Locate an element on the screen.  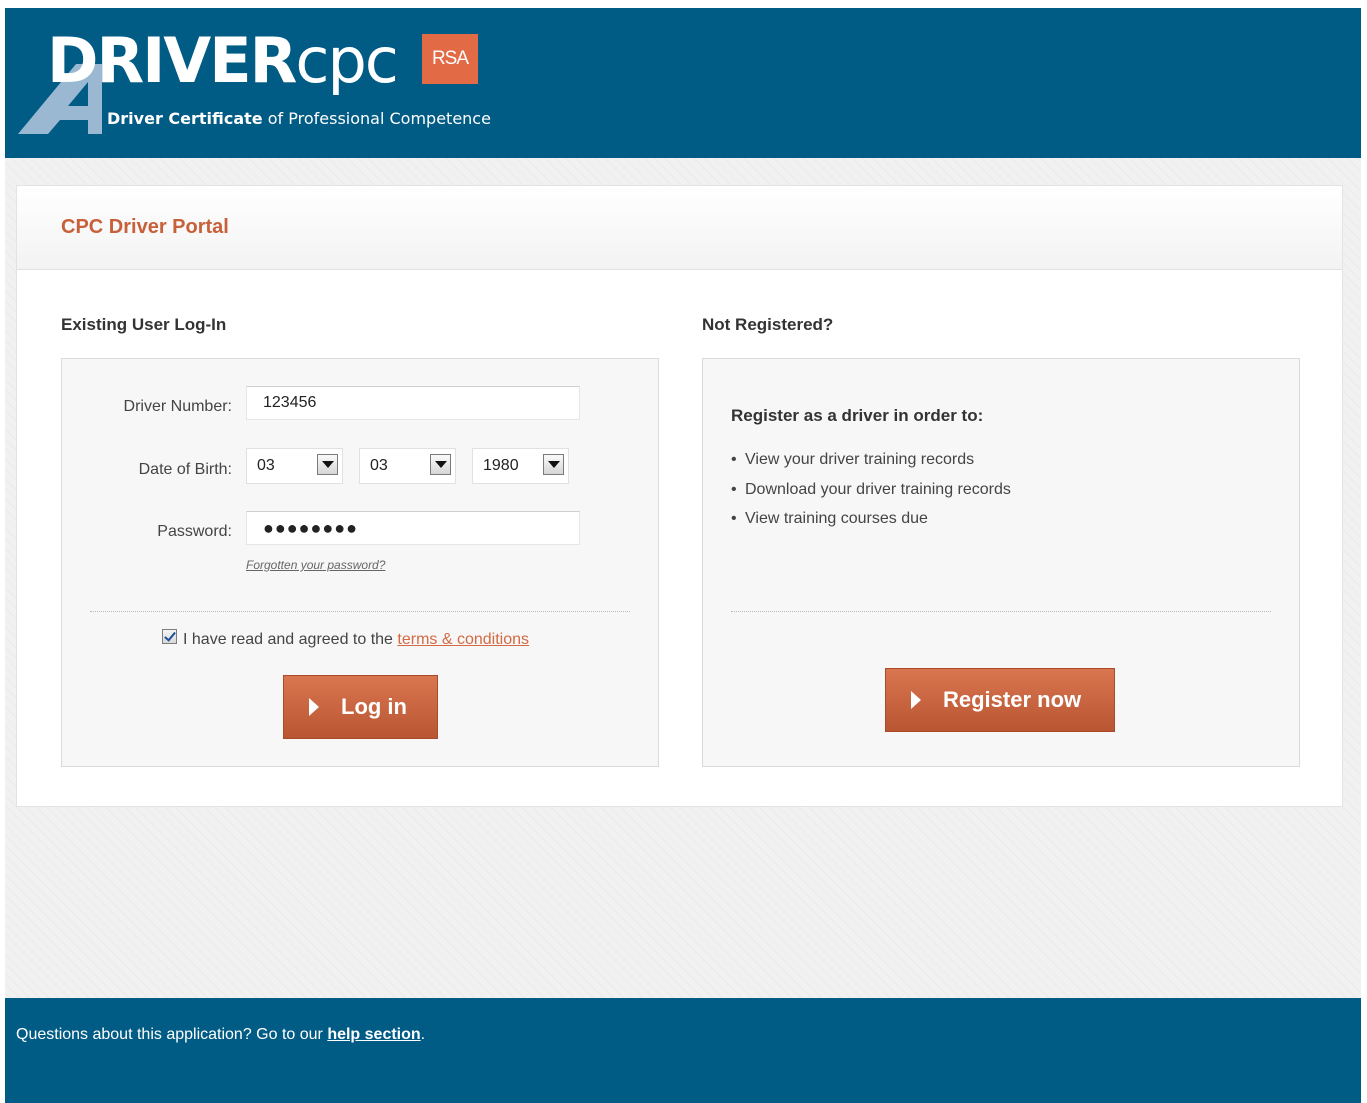
login-button-label: Log in is located at coordinates (374, 706).